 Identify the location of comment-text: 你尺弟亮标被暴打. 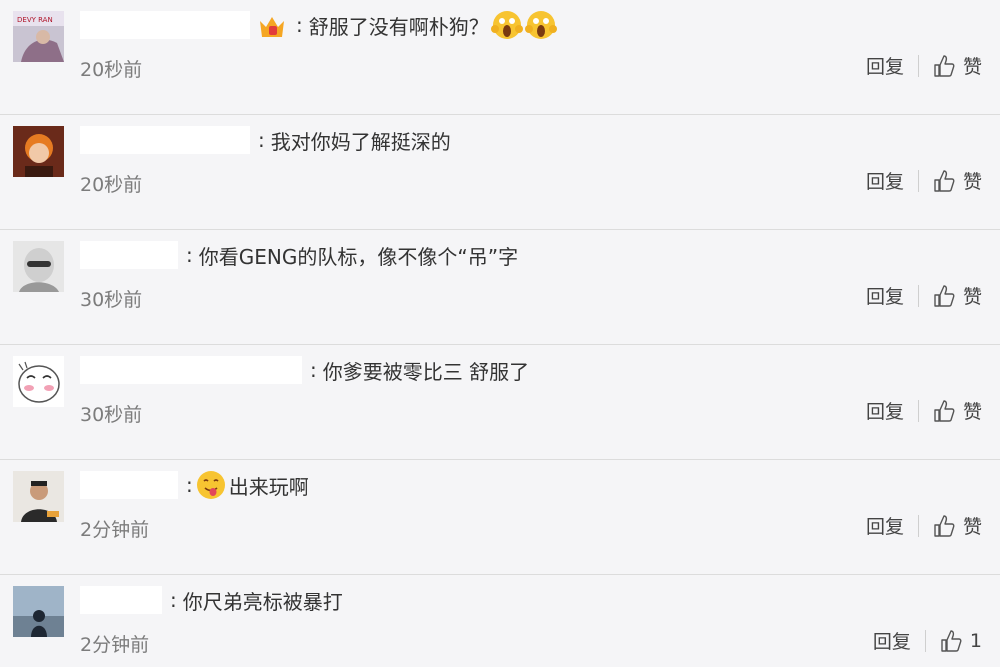
(262, 601).